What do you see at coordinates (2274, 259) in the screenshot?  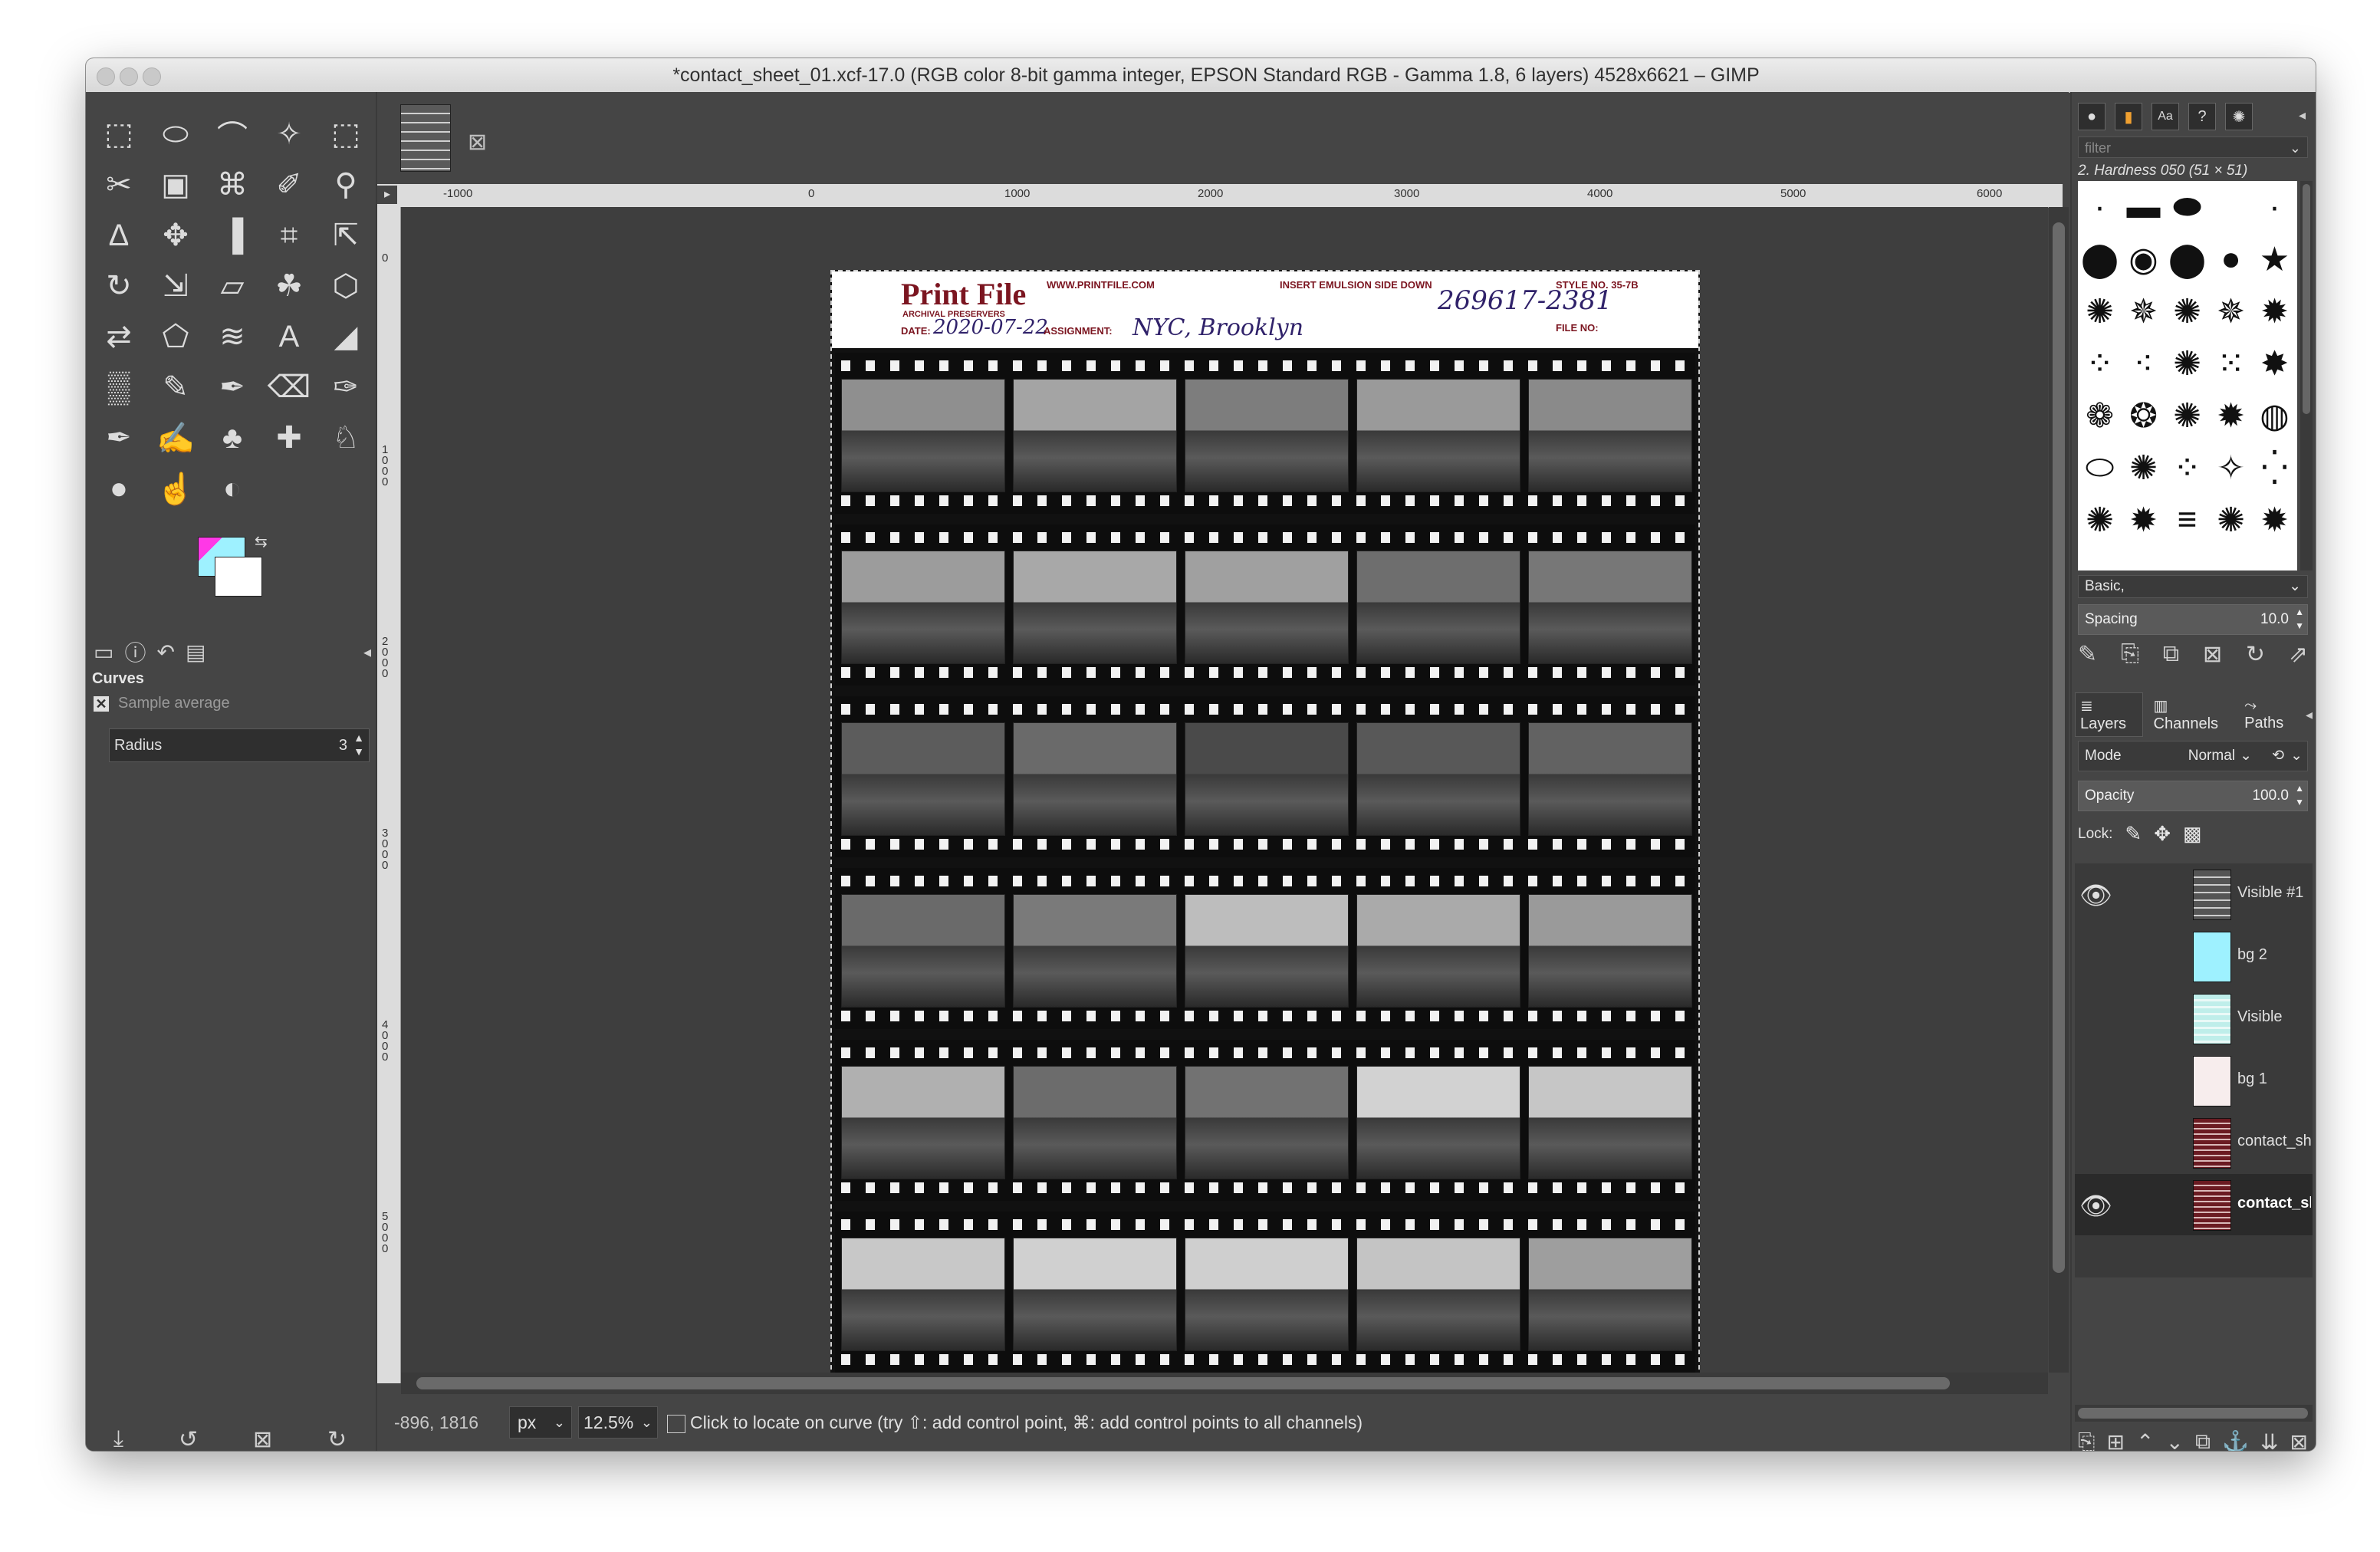 I see `brush-preset-icon: ★` at bounding box center [2274, 259].